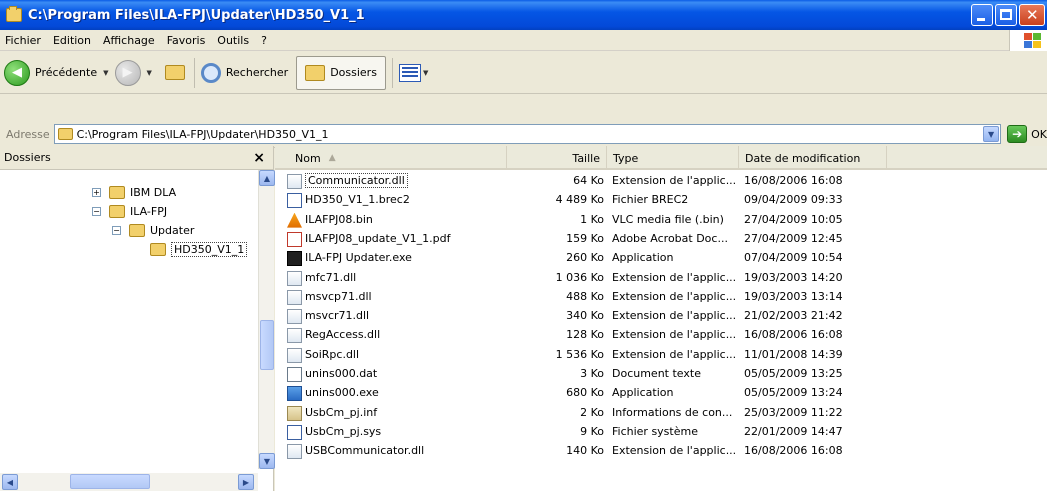 This screenshot has height=491, width=1047. Describe the element at coordinates (17, 72) in the screenshot. I see `back-arrow-icon: ◀` at that location.